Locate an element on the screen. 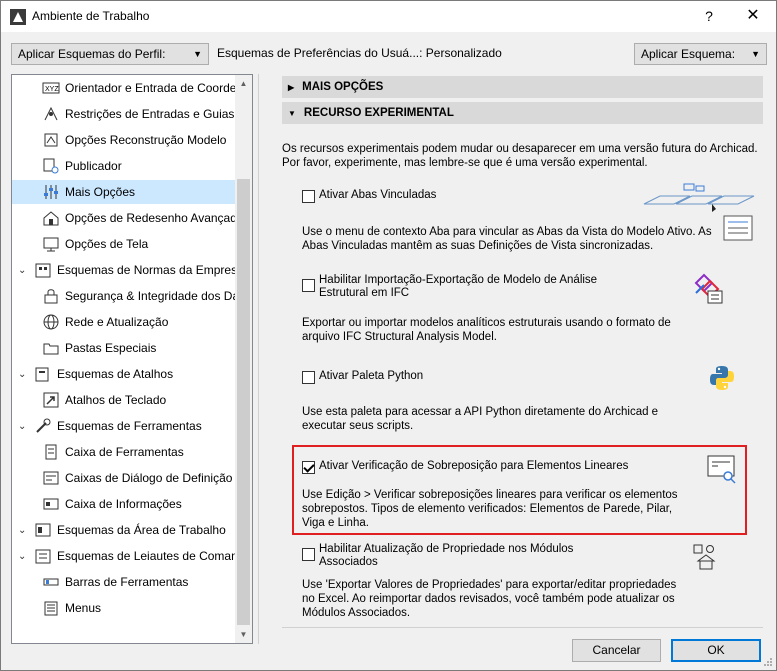  python-palette-option: Ativar Paleta Python is located at coordinates (362, 377).